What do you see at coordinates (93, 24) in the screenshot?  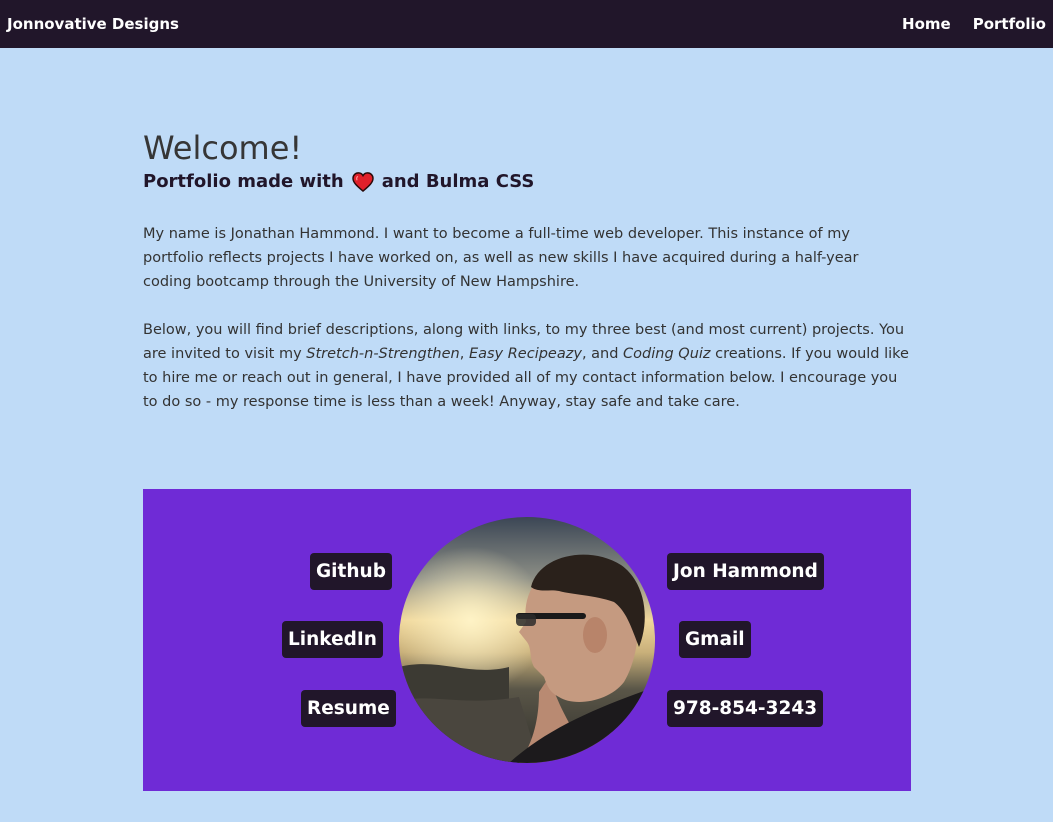 I see `brand-logo: Jonnovative Designs` at bounding box center [93, 24].